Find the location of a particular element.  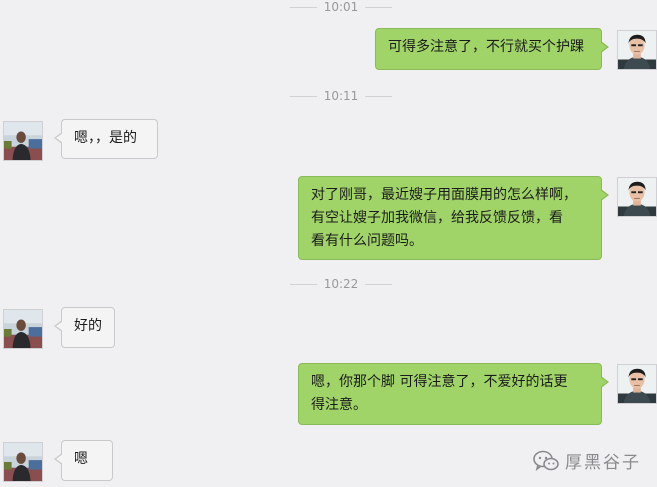

timestamp-divider: 10:11 is located at coordinates (341, 96).